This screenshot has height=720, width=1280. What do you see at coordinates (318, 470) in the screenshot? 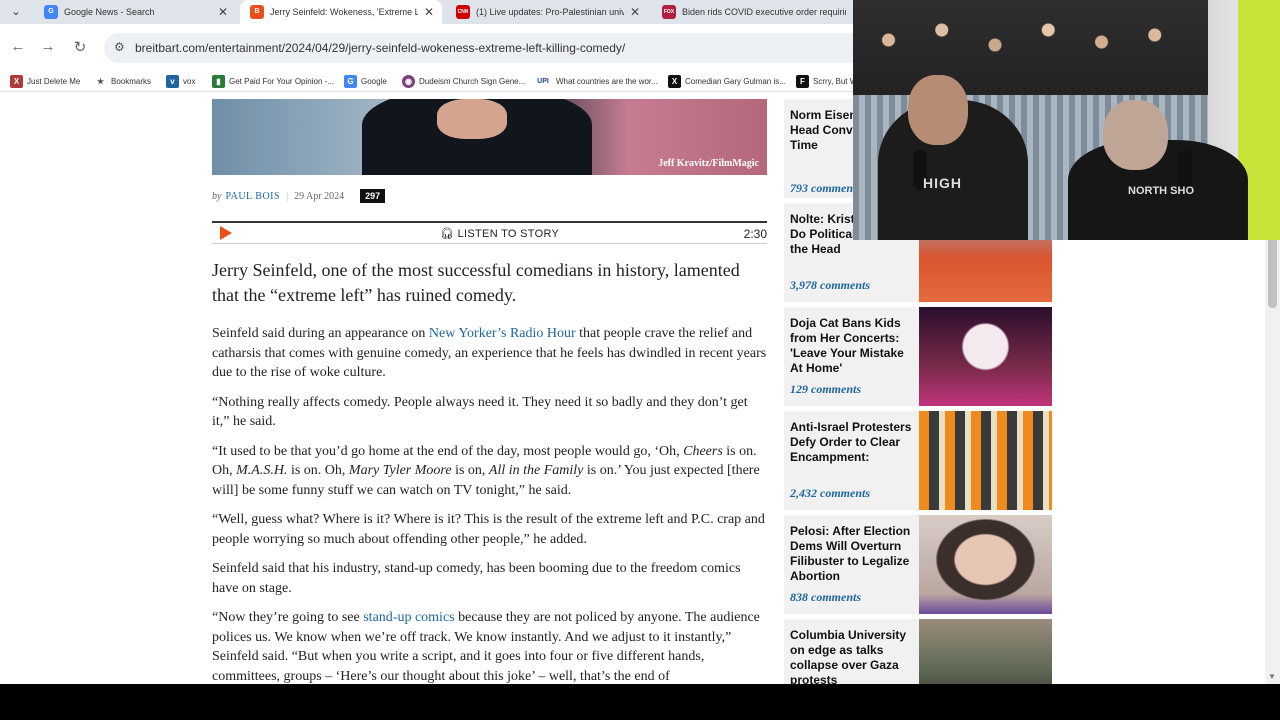
I see `text: is on. Oh,` at bounding box center [318, 470].